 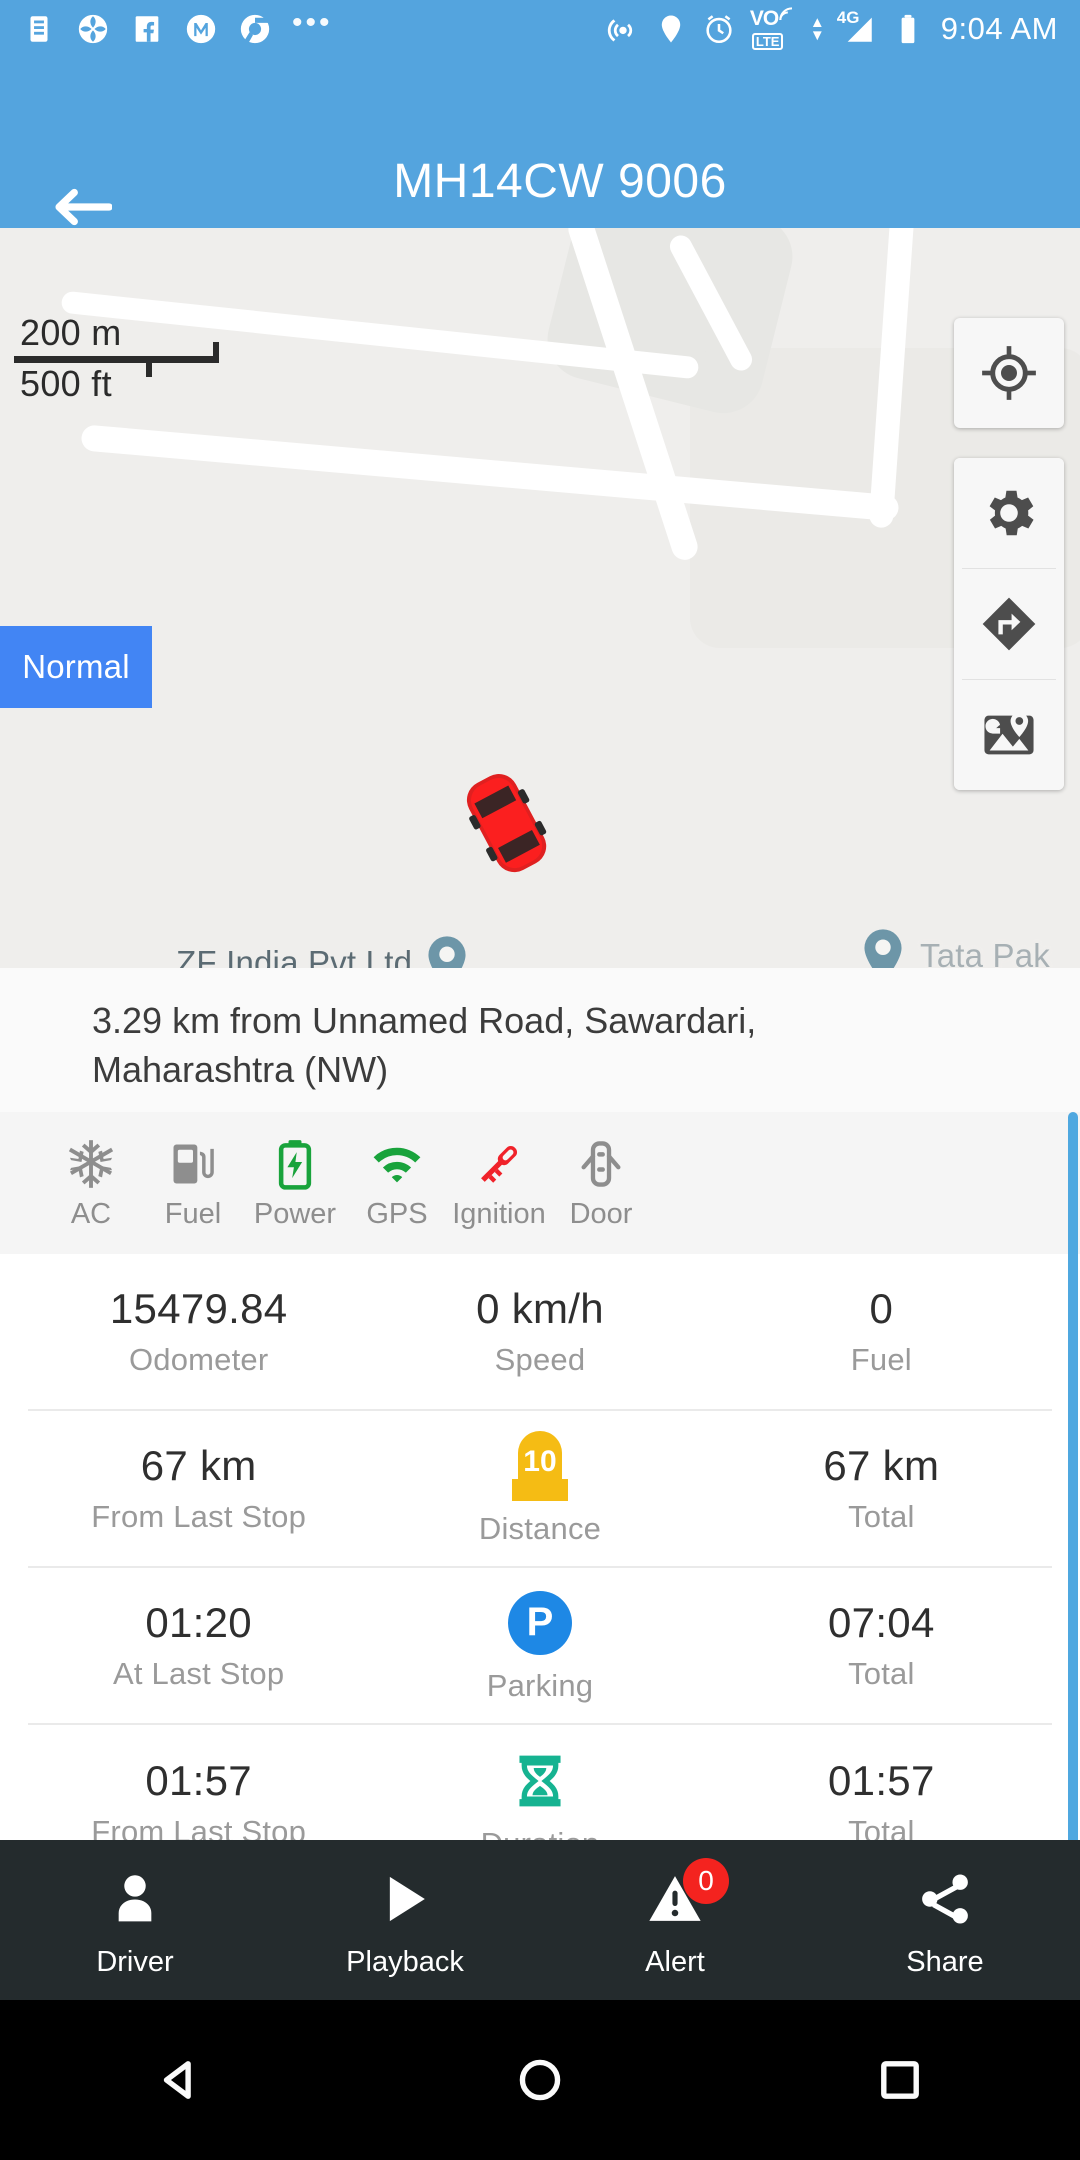 What do you see at coordinates (397, 1213) in the screenshot?
I see `gps-label: GPS` at bounding box center [397, 1213].